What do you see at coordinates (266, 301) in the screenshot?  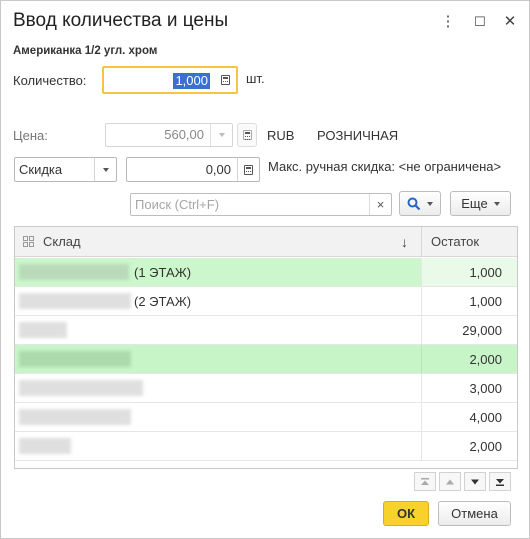 I see `table-row: (2 ЭТАЖ) 1,000` at bounding box center [266, 301].